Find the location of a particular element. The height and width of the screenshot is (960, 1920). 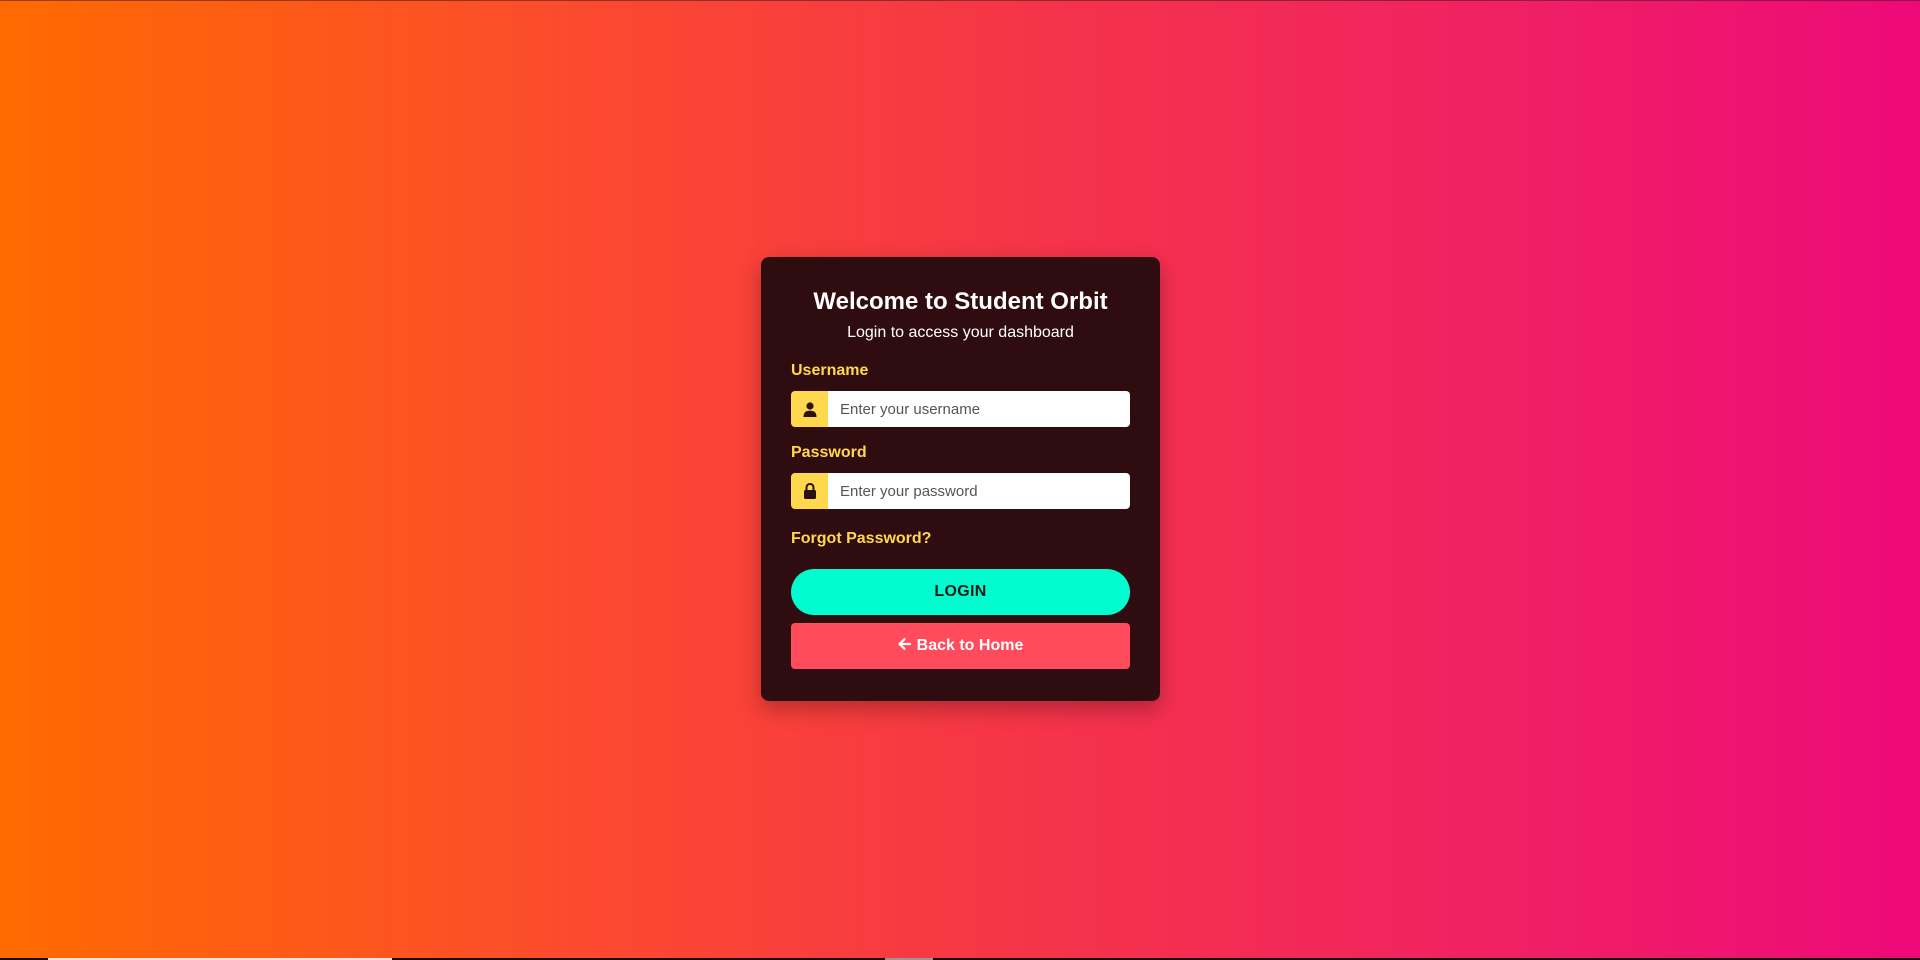

arrow-left-icon is located at coordinates (904, 646).